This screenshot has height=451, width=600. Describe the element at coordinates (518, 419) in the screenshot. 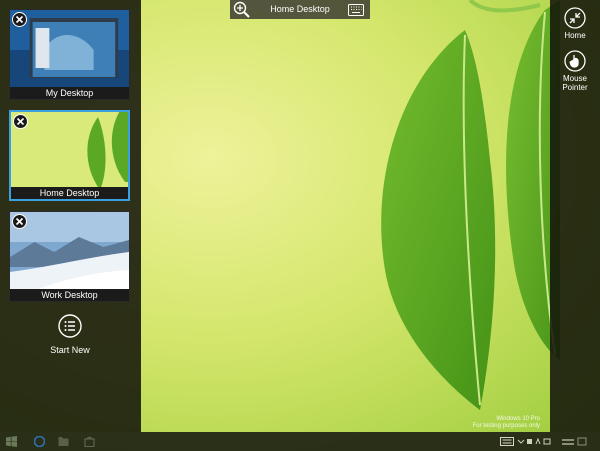

I see `watermark-line-1: Windows 10 Pro` at that location.